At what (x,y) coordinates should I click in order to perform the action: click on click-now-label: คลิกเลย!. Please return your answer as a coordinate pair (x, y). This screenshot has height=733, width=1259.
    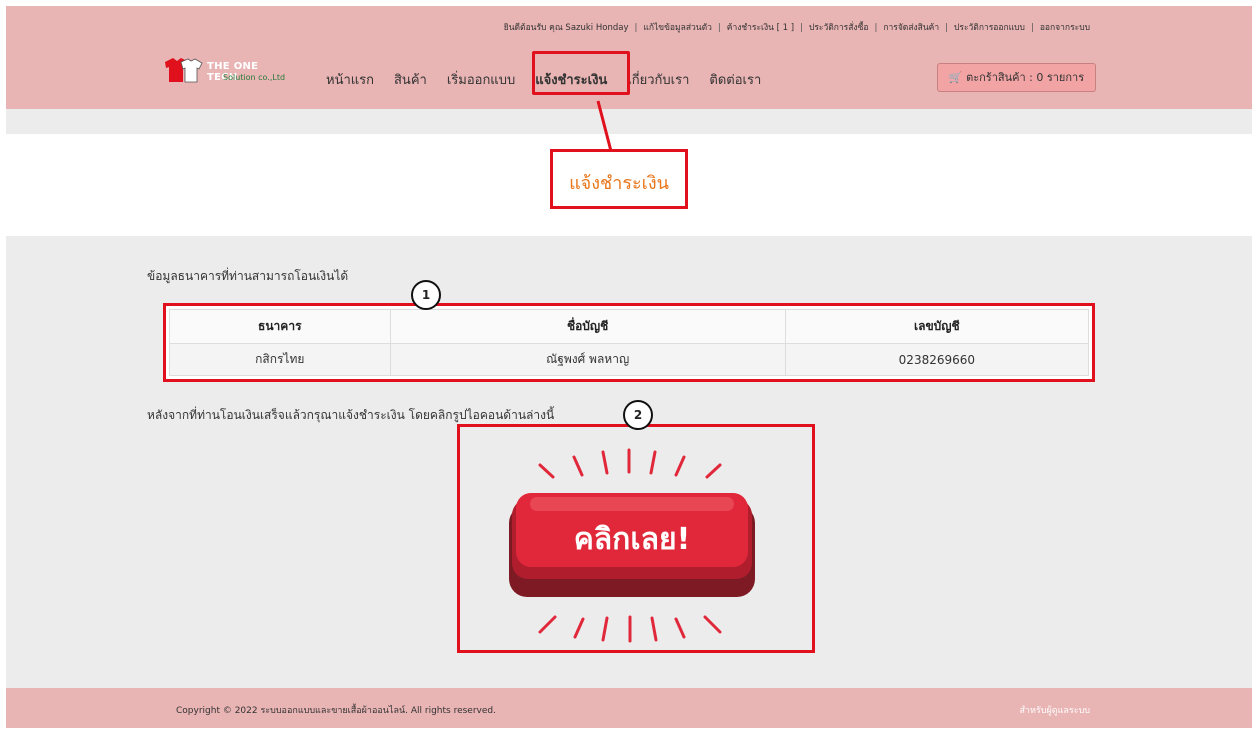
    Looking at the image, I should click on (632, 539).